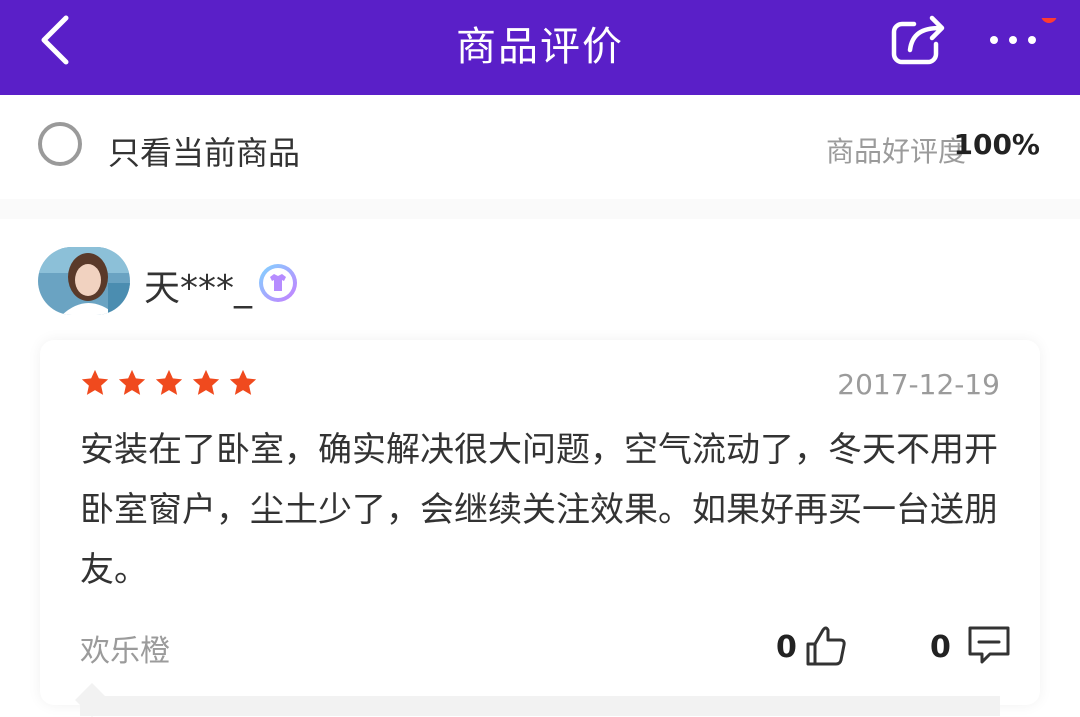 The height and width of the screenshot is (717, 1080). I want to click on more-dots-icon, so click(1022, 38).